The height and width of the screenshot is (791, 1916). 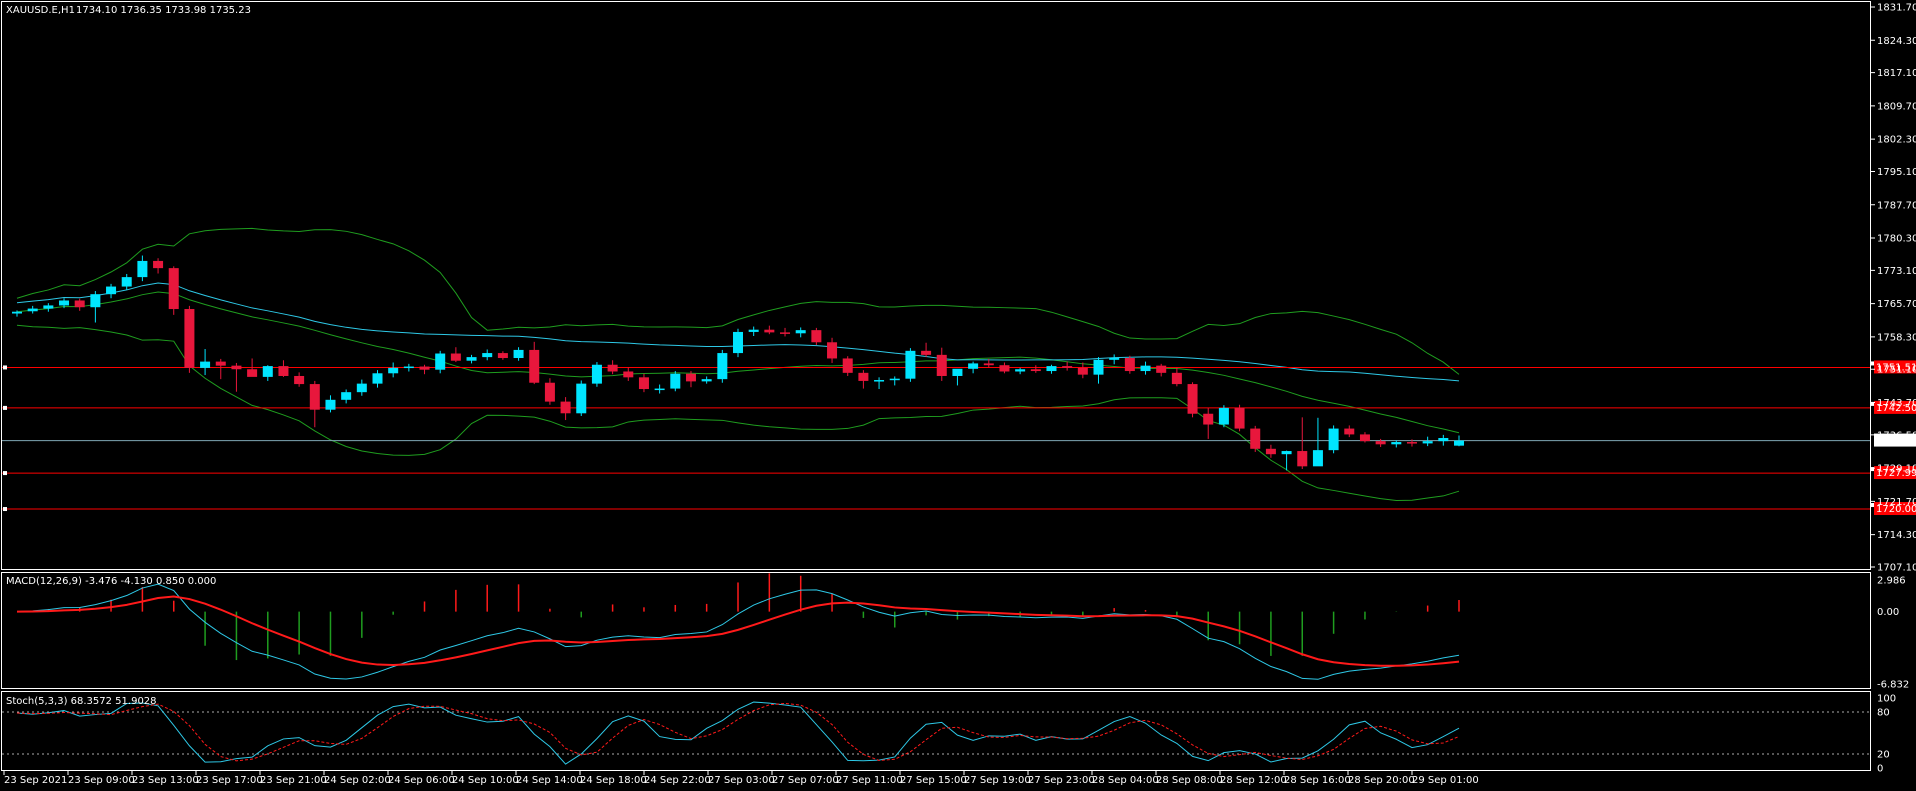 What do you see at coordinates (1896, 370) in the screenshot?
I see `price-tick-label: 1751.10` at bounding box center [1896, 370].